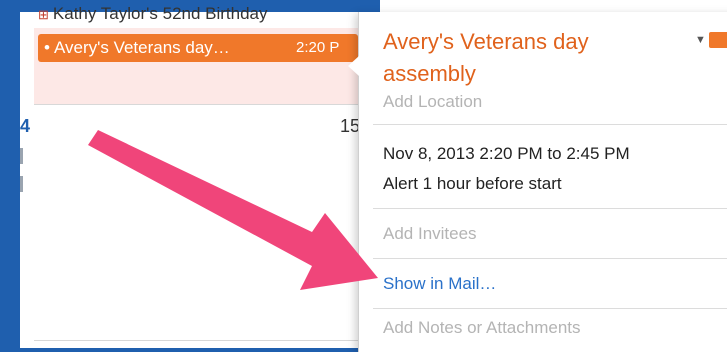  I want to click on selected-event-time: 2:20 P, so click(318, 47).